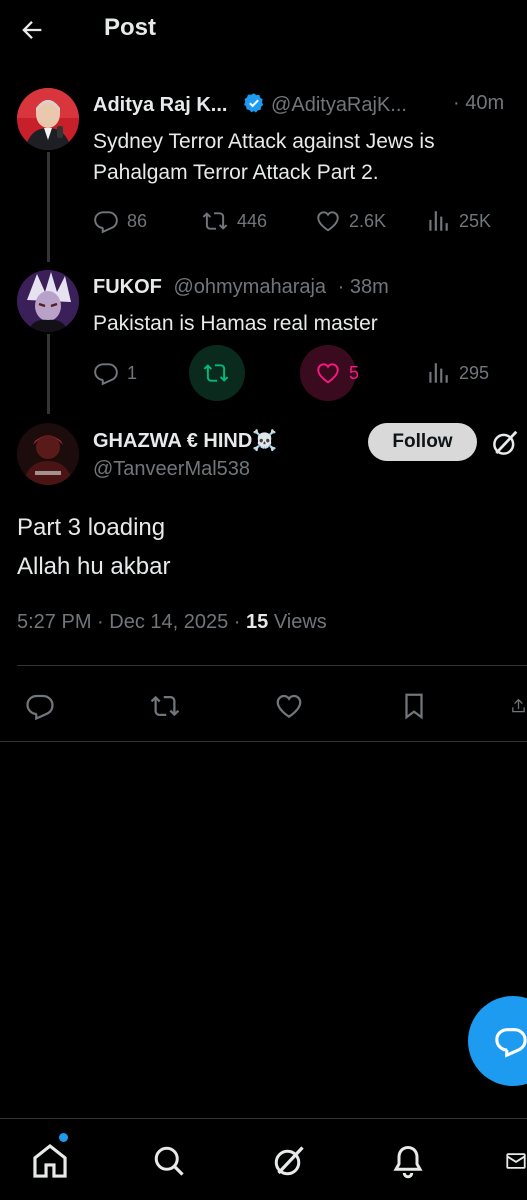 The width and height of the screenshot is (527, 1200). What do you see at coordinates (120, 221) in the screenshot?
I see `reply-button: 86` at bounding box center [120, 221].